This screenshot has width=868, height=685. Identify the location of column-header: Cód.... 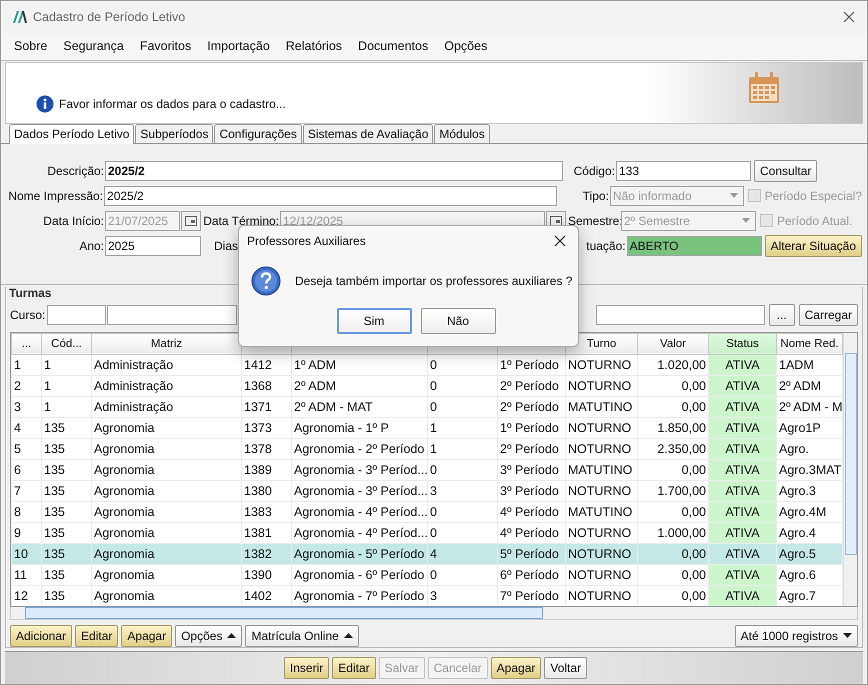
(67, 343).